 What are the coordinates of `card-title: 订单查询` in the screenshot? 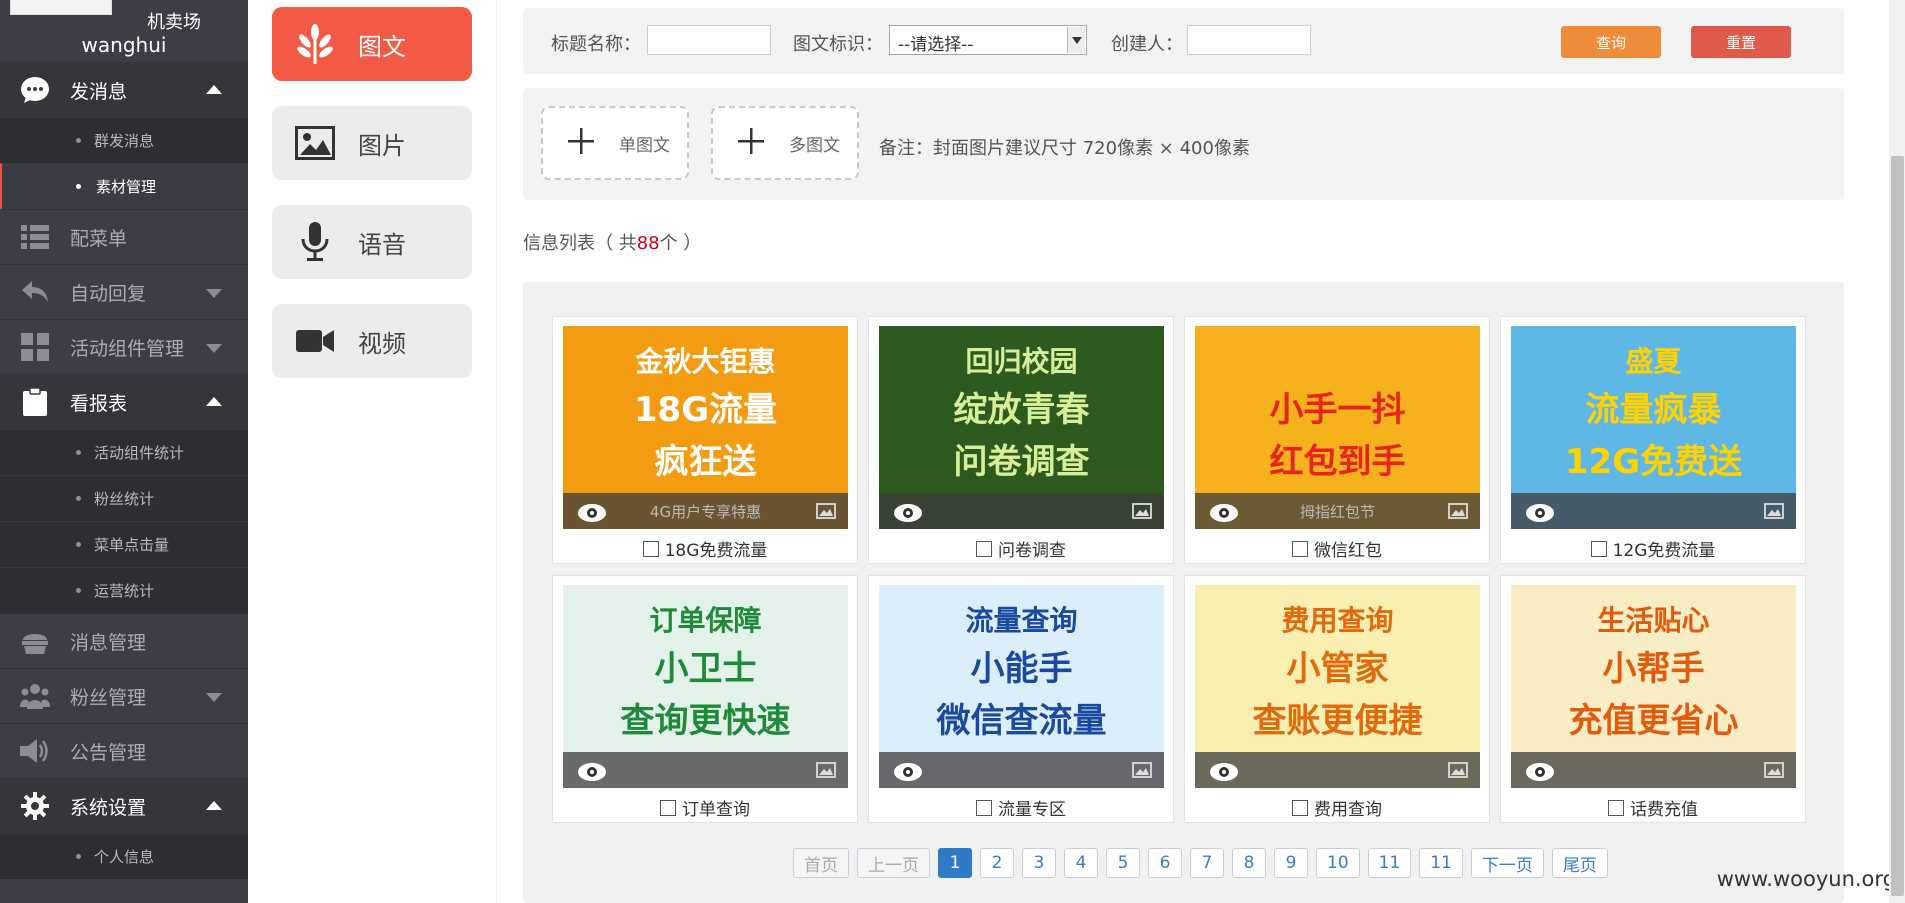 It's located at (705, 807).